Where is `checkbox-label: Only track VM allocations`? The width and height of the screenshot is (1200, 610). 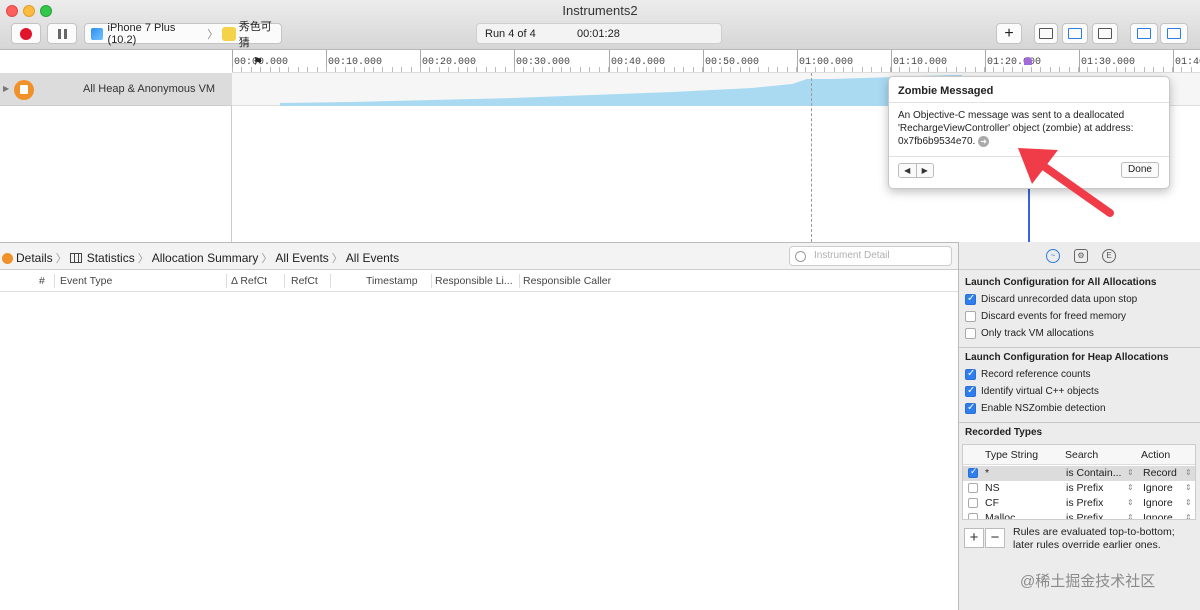 checkbox-label: Only track VM allocations is located at coordinates (1037, 333).